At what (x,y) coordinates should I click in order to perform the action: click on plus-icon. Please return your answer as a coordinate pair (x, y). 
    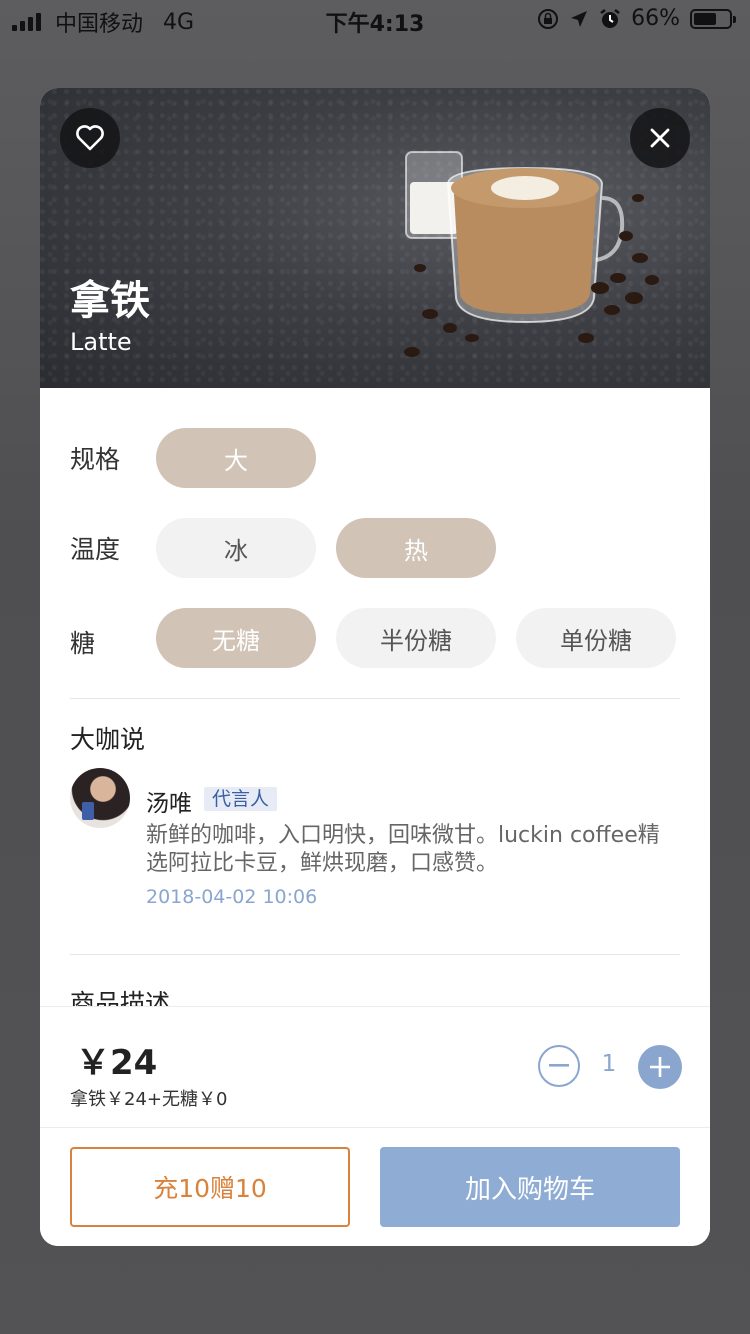
    Looking at the image, I should click on (660, 1067).